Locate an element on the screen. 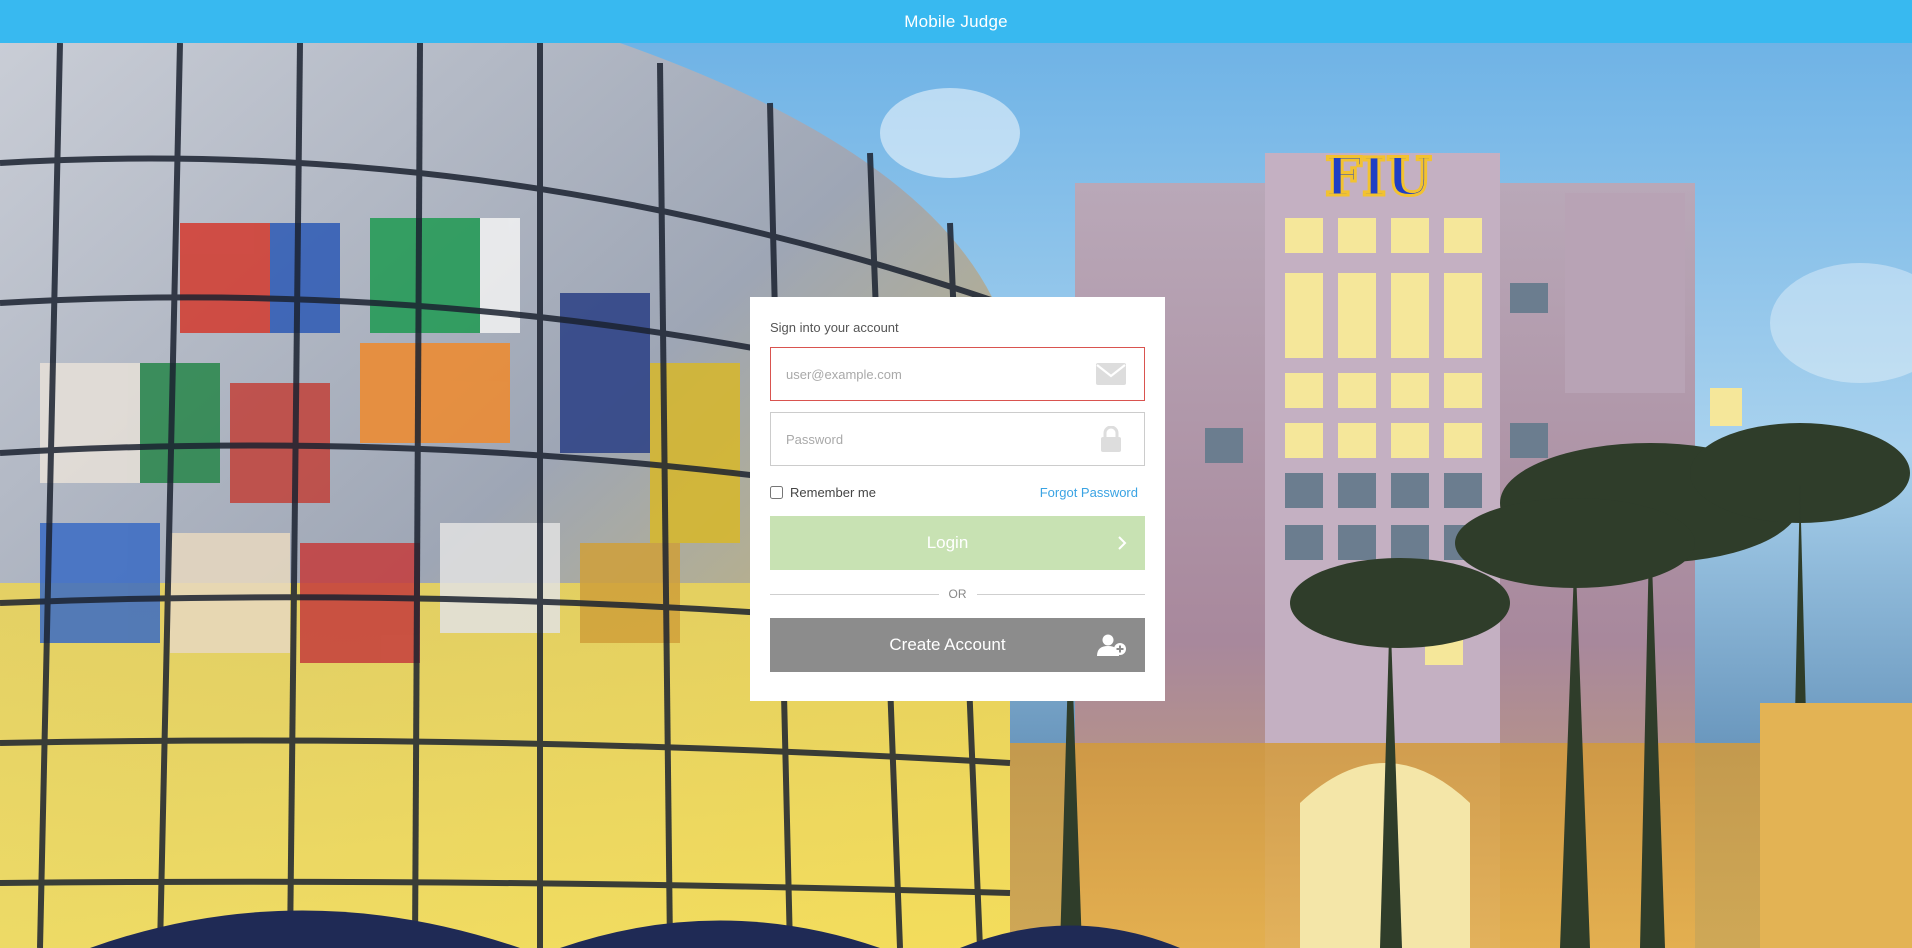 This screenshot has height=948, width=1912. remember-me-label: Remember me is located at coordinates (833, 492).